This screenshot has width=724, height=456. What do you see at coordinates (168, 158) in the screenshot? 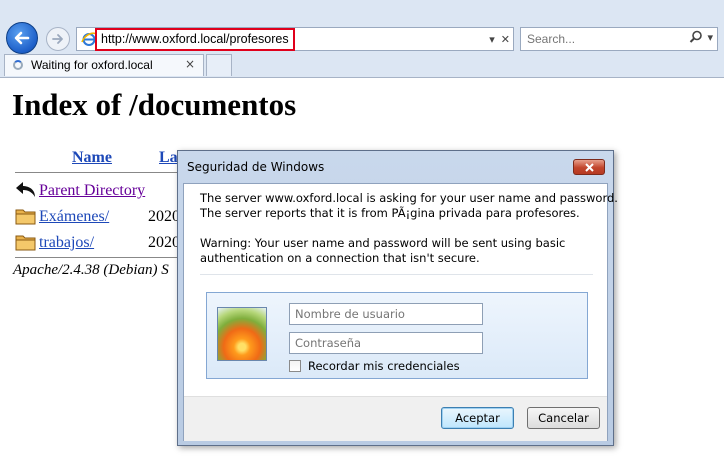
I see `column-header-last-modified: La` at bounding box center [168, 158].